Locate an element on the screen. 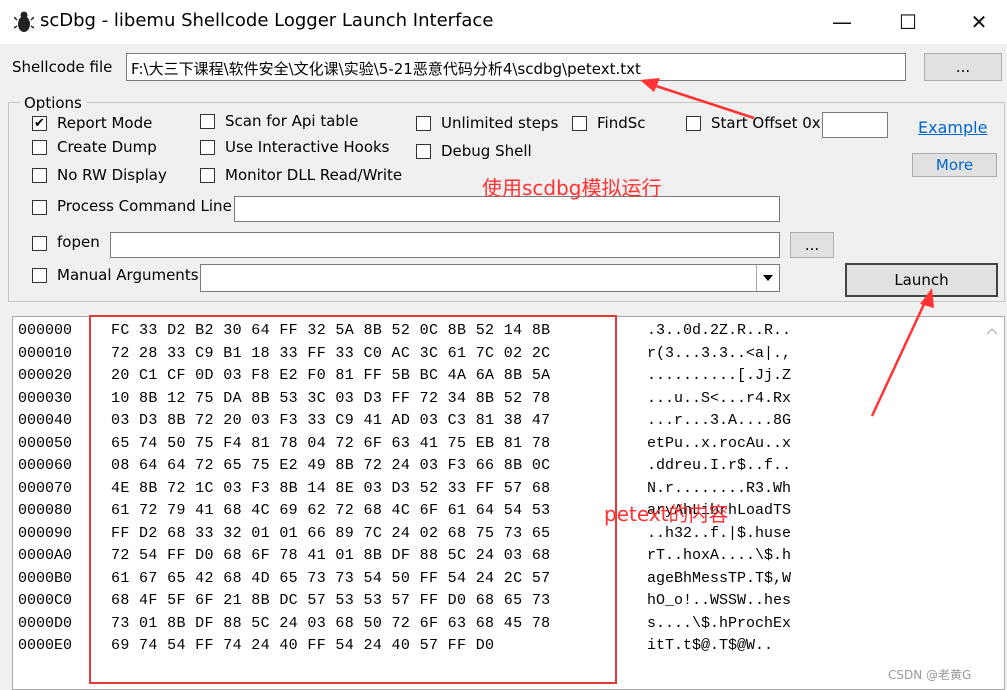 The image size is (1007, 690). annotation-arrows is located at coordinates (787, 247).